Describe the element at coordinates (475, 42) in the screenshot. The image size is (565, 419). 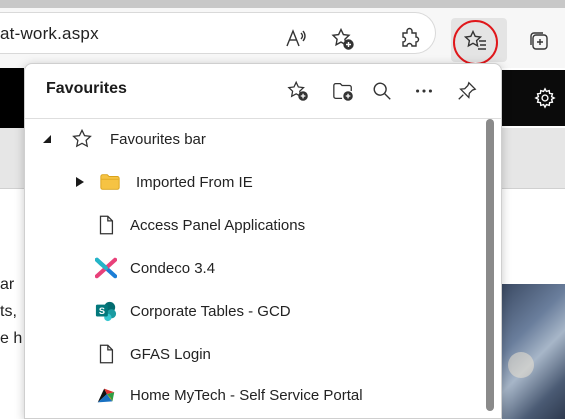
I see `highlight-annotation-circle` at that location.